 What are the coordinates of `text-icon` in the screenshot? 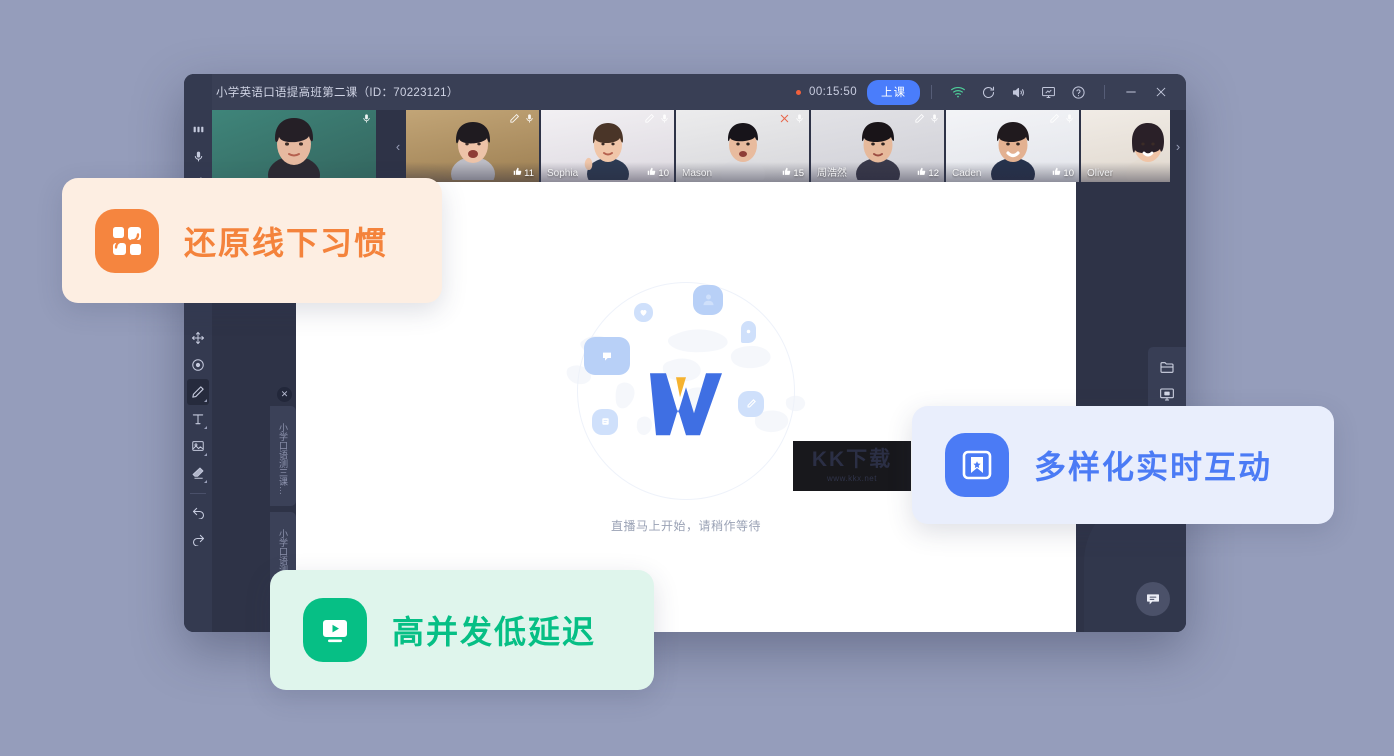 It's located at (198, 419).